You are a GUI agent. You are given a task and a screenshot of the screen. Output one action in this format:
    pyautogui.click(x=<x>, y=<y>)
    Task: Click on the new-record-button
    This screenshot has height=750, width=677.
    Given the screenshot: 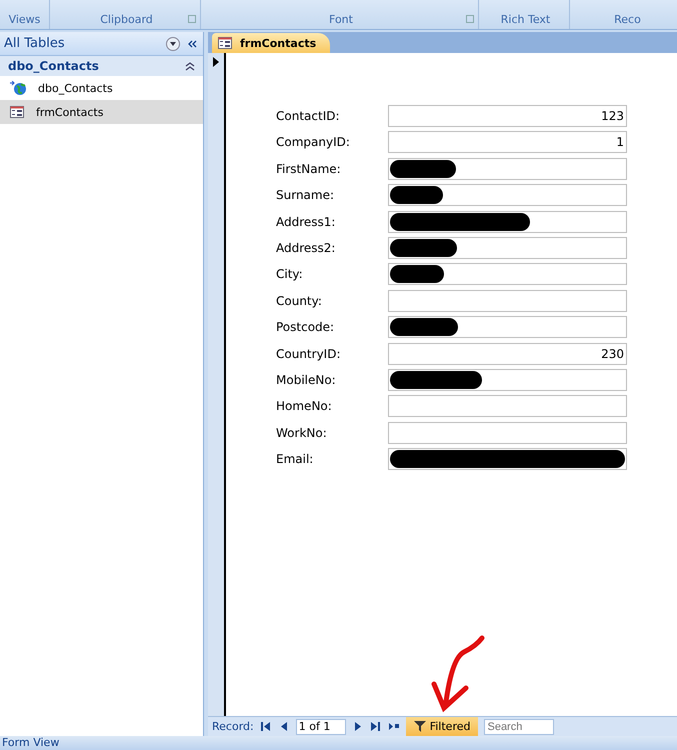 What is the action you would take?
    pyautogui.click(x=394, y=726)
    